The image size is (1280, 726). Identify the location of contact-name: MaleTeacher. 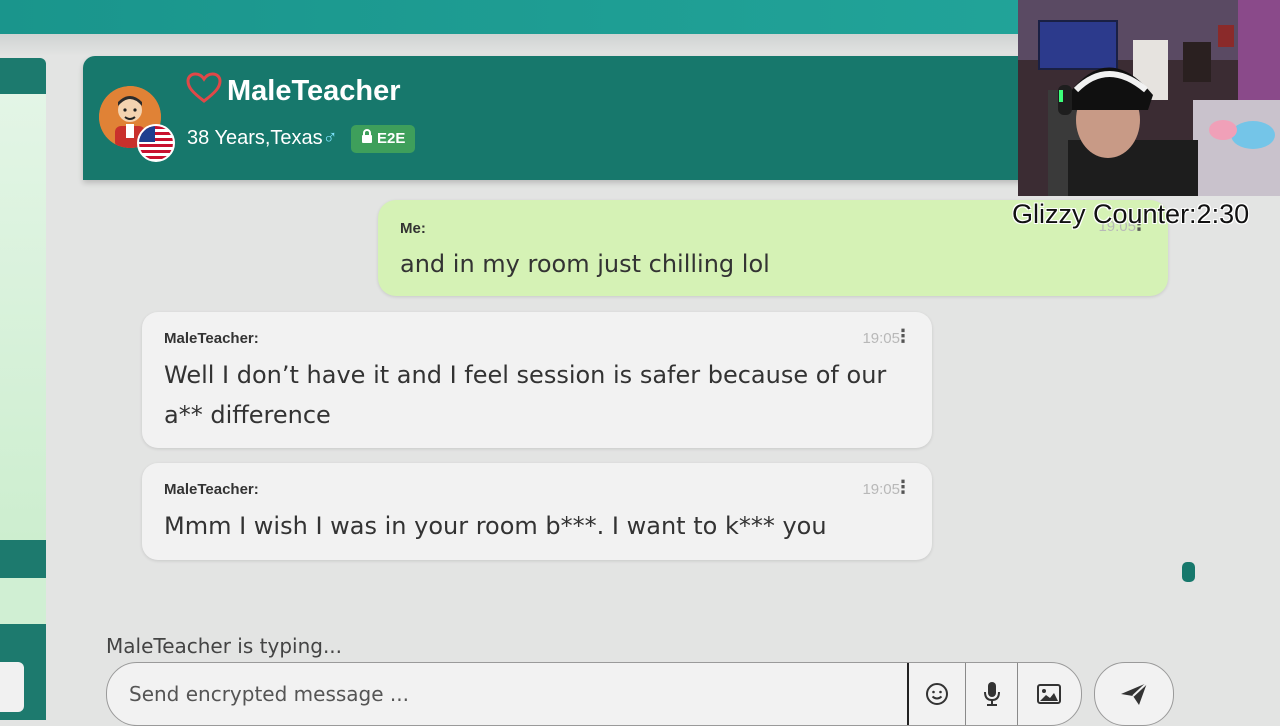
(314, 91).